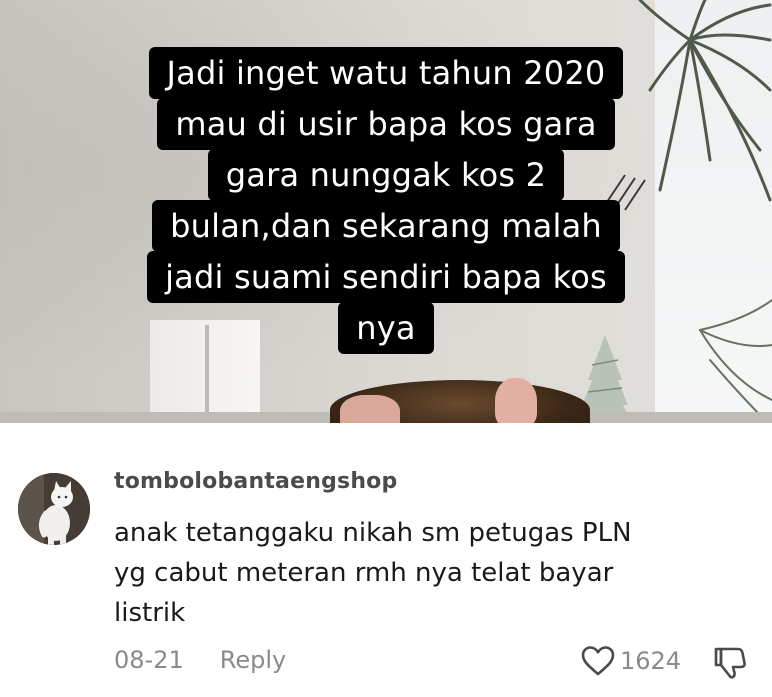 This screenshot has width=772, height=697. I want to click on comment-text-line-1: anak tetanggaku nikah sm petugas PLN, so click(373, 533).